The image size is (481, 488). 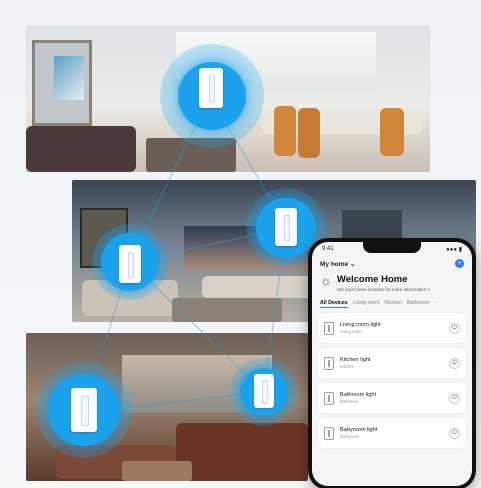 I want to click on home-selector: My home ⌄, so click(x=337, y=264).